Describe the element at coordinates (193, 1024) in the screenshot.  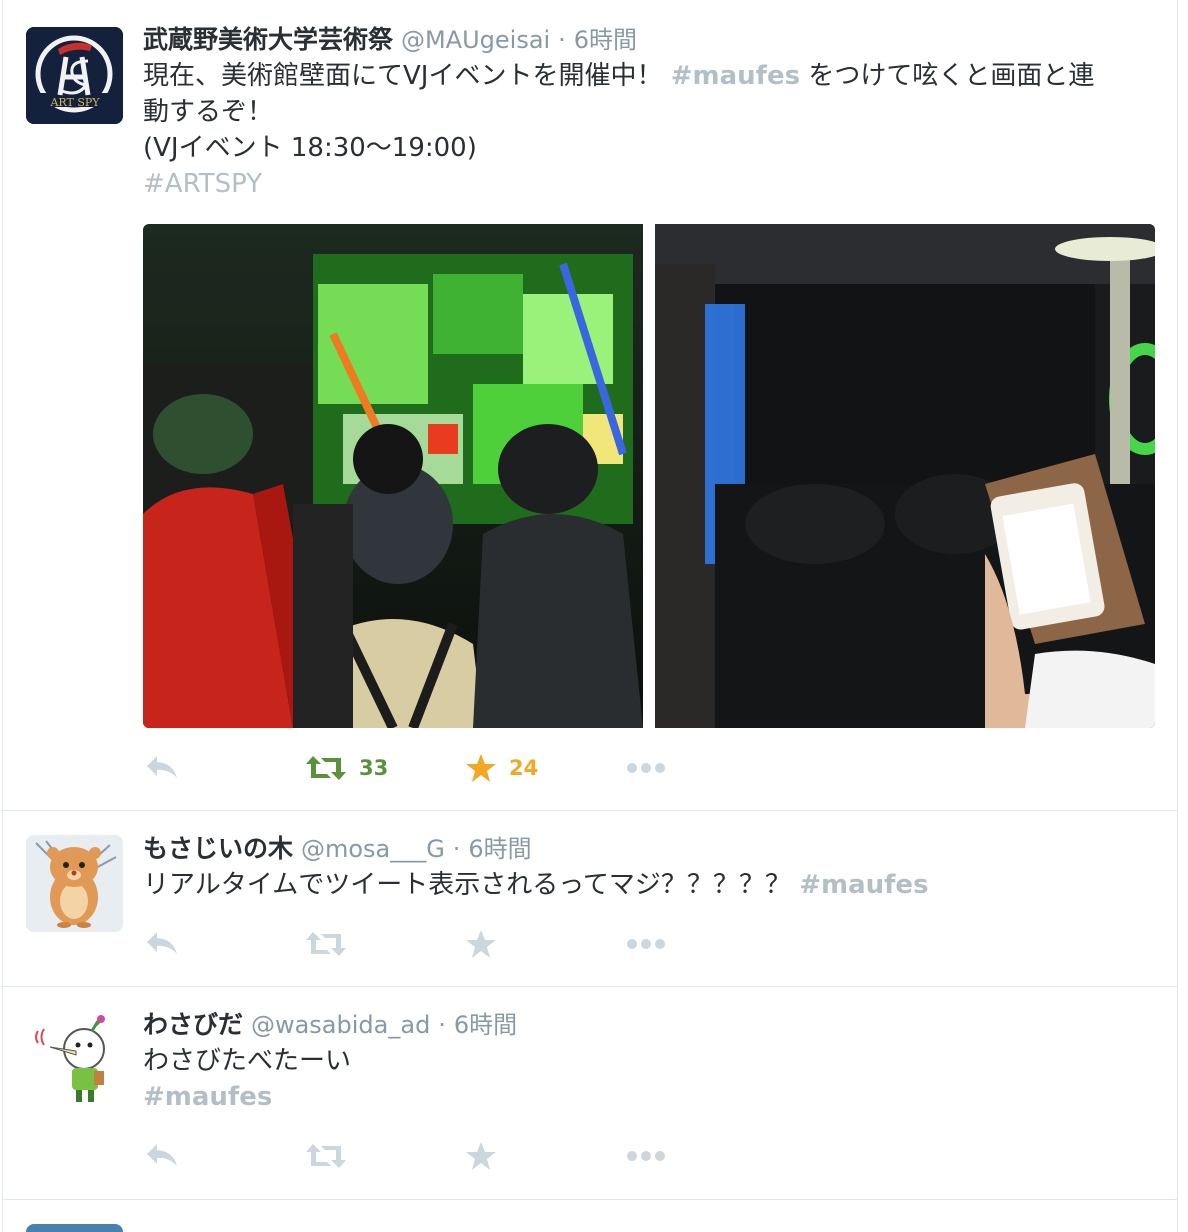
I see `display-name: わさびだ` at that location.